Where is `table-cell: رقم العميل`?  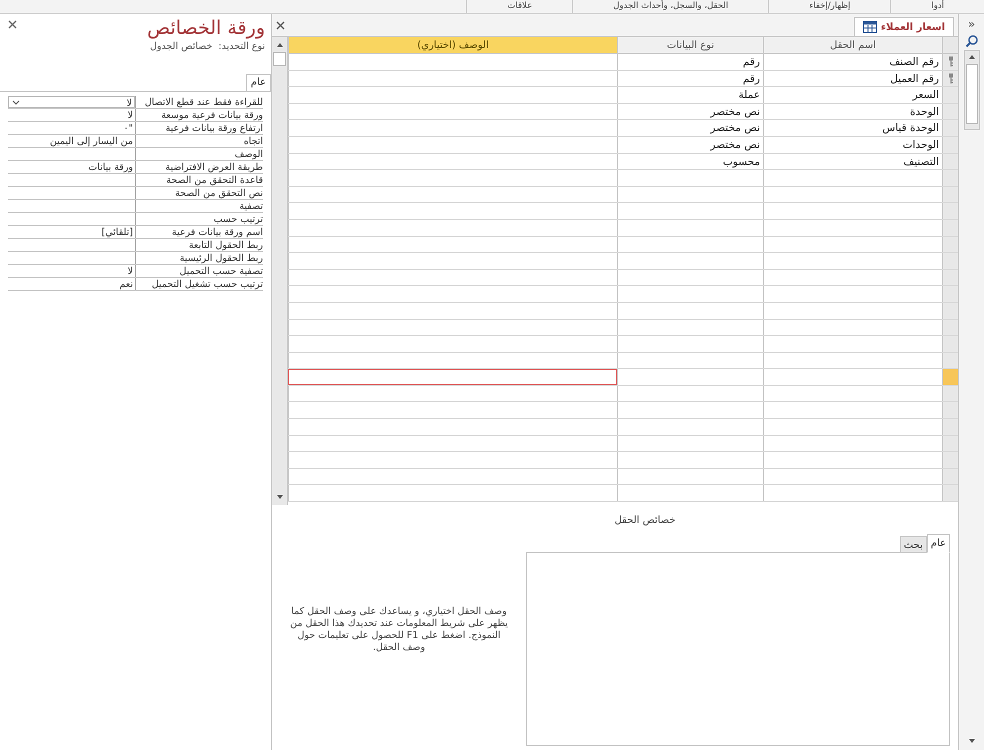
table-cell: رقم العميل is located at coordinates (852, 78).